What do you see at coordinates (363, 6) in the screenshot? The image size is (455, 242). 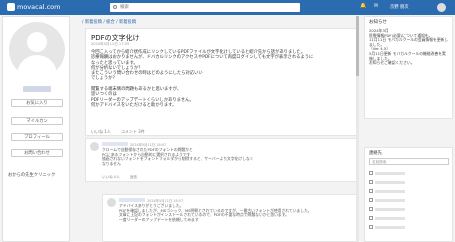 I see `bell-icon: 🔔` at bounding box center [363, 6].